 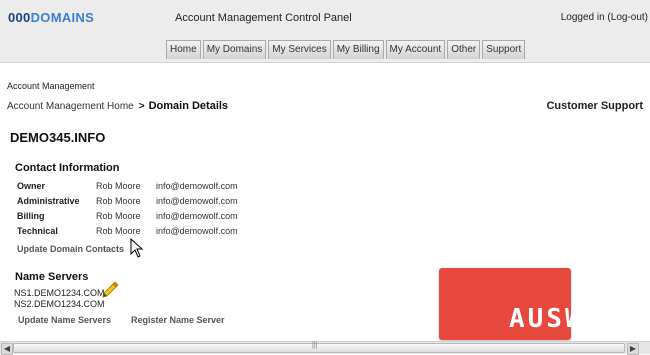 I want to click on panel-title: Account Management Control Panel, so click(x=263, y=18).